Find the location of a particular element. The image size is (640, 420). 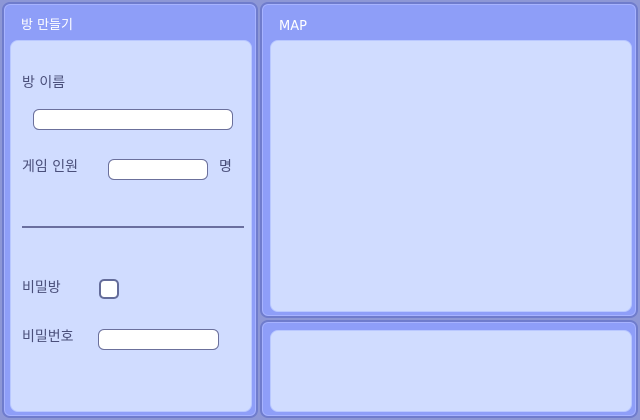

room-name-label: 방 이름 is located at coordinates (44, 83).